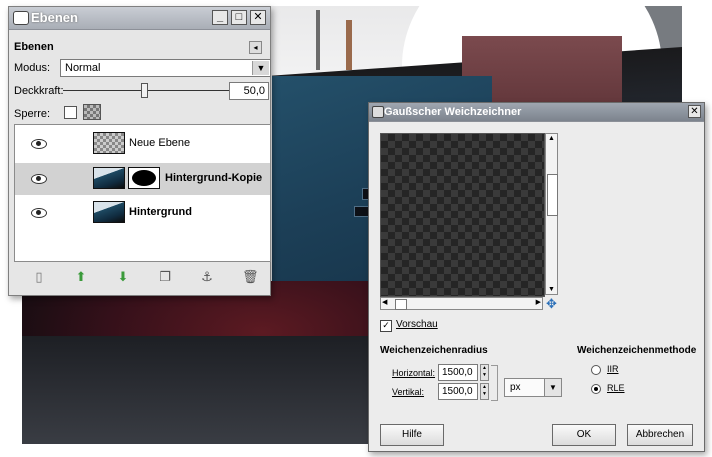  What do you see at coordinates (214, 178) in the screenshot?
I see `layer-name: Hintergrund-Kopie` at bounding box center [214, 178].